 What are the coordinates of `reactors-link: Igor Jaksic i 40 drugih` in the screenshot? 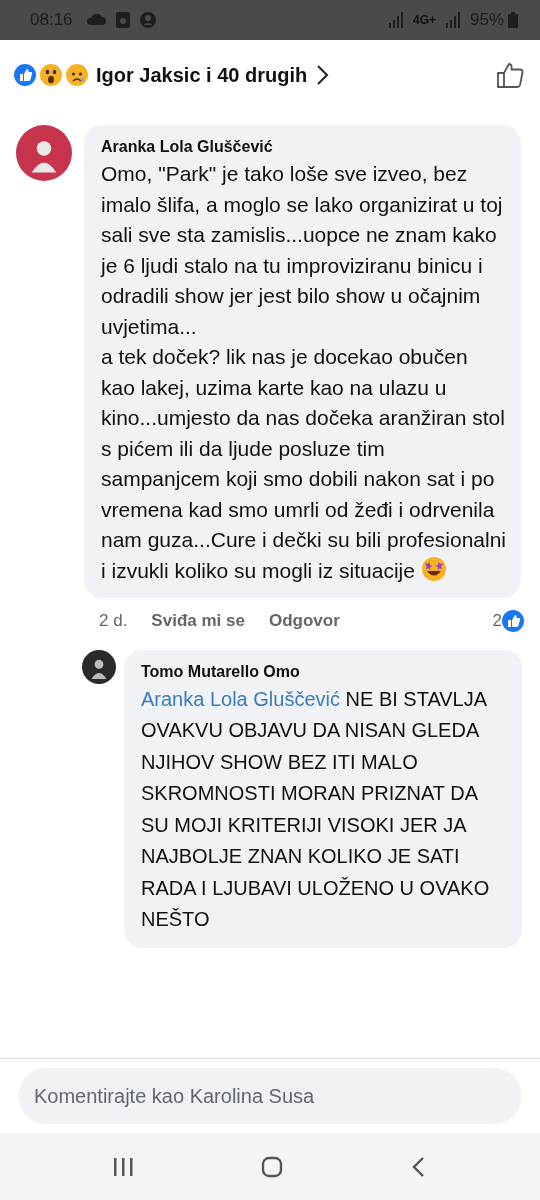 It's located at (213, 75).